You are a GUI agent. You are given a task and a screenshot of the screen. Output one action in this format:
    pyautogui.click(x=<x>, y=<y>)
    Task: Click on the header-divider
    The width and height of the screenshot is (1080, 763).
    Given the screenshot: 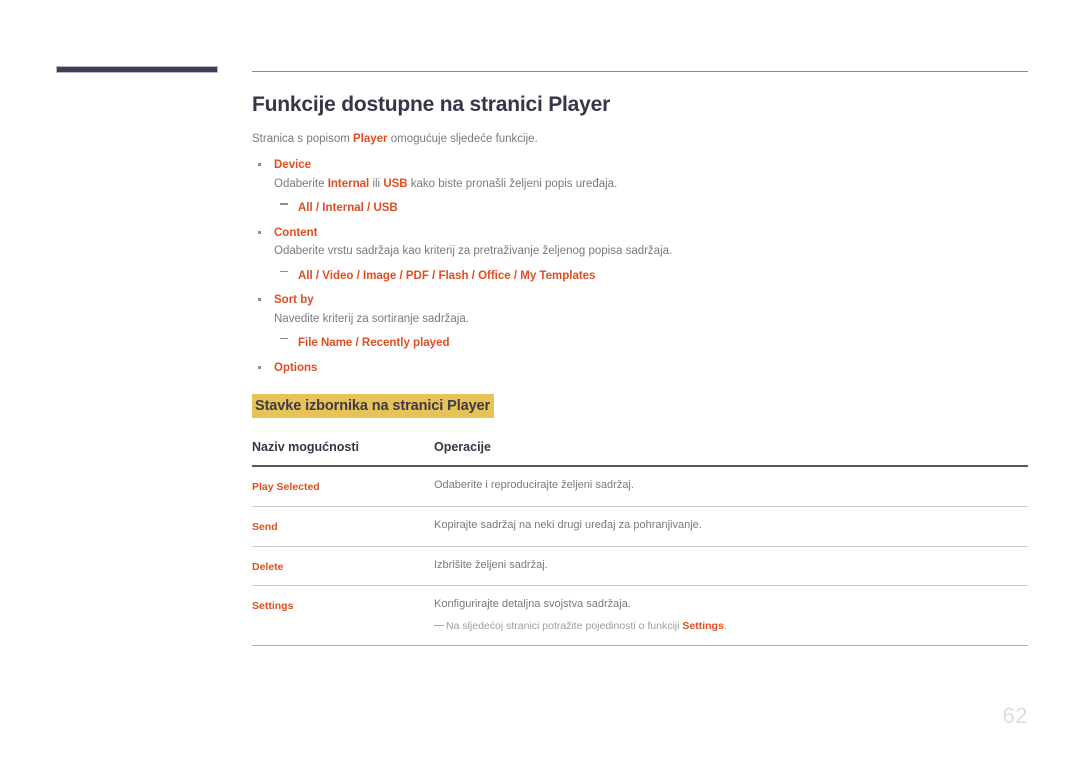 What is the action you would take?
    pyautogui.click(x=640, y=71)
    